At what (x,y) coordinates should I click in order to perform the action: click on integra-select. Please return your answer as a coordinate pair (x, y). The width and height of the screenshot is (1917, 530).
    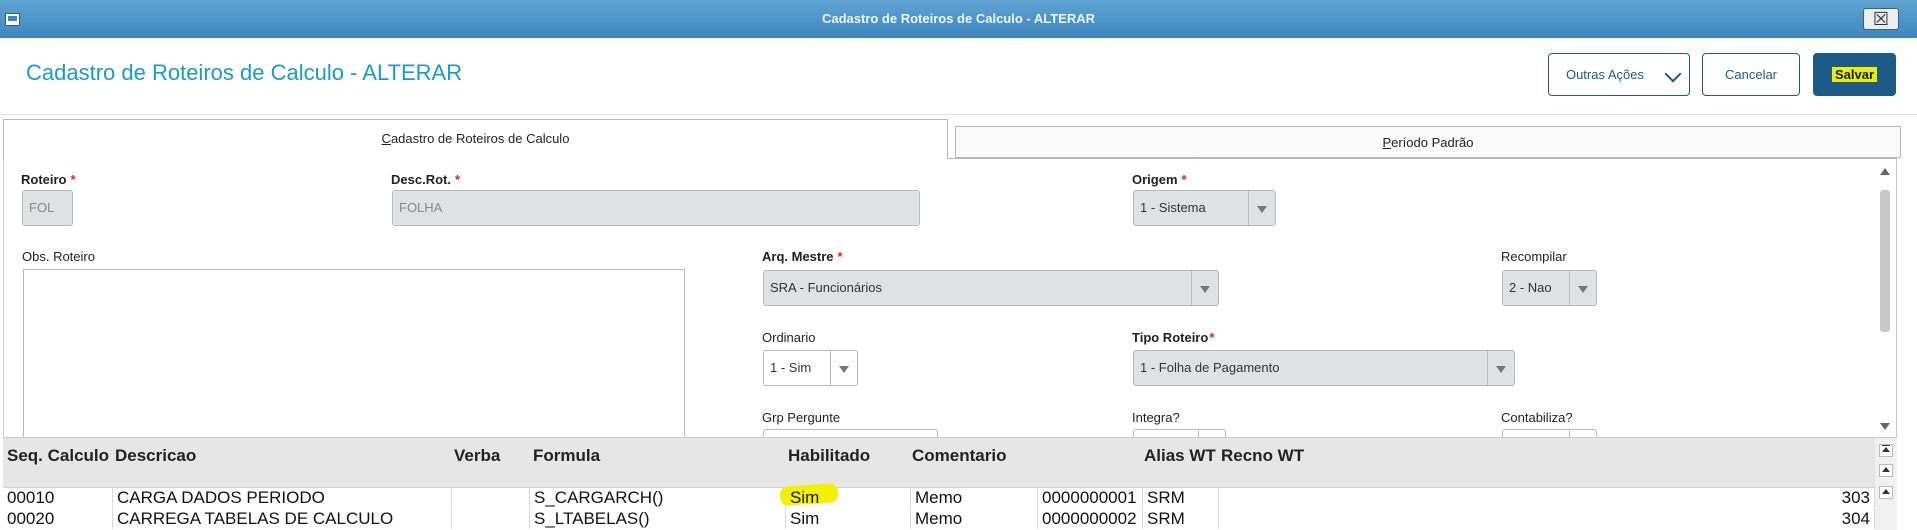
    Looking at the image, I should click on (1179, 433).